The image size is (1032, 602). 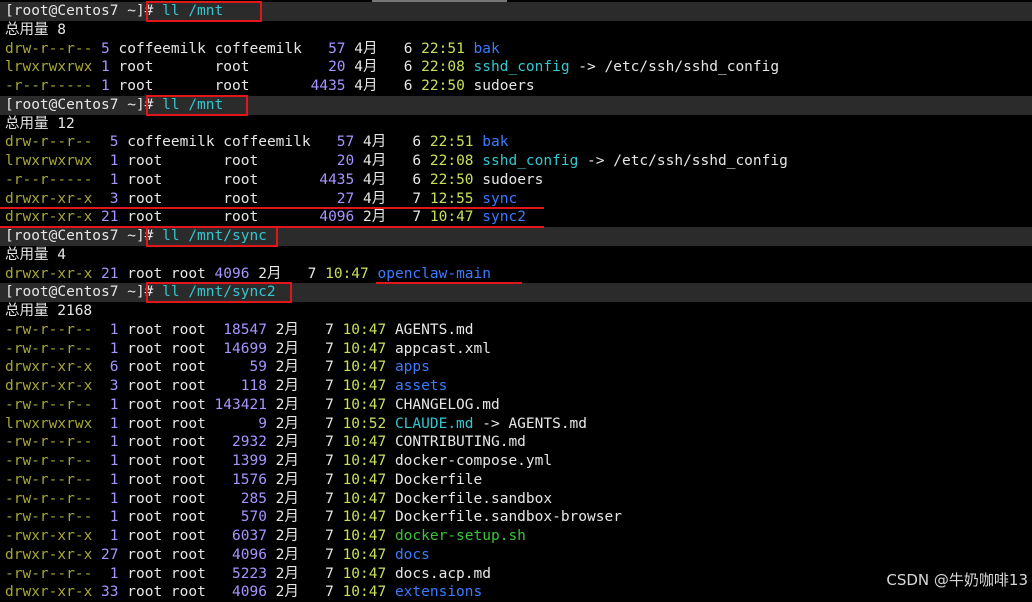 What do you see at coordinates (105, 367) in the screenshot?
I see `link-count: 6` at bounding box center [105, 367].